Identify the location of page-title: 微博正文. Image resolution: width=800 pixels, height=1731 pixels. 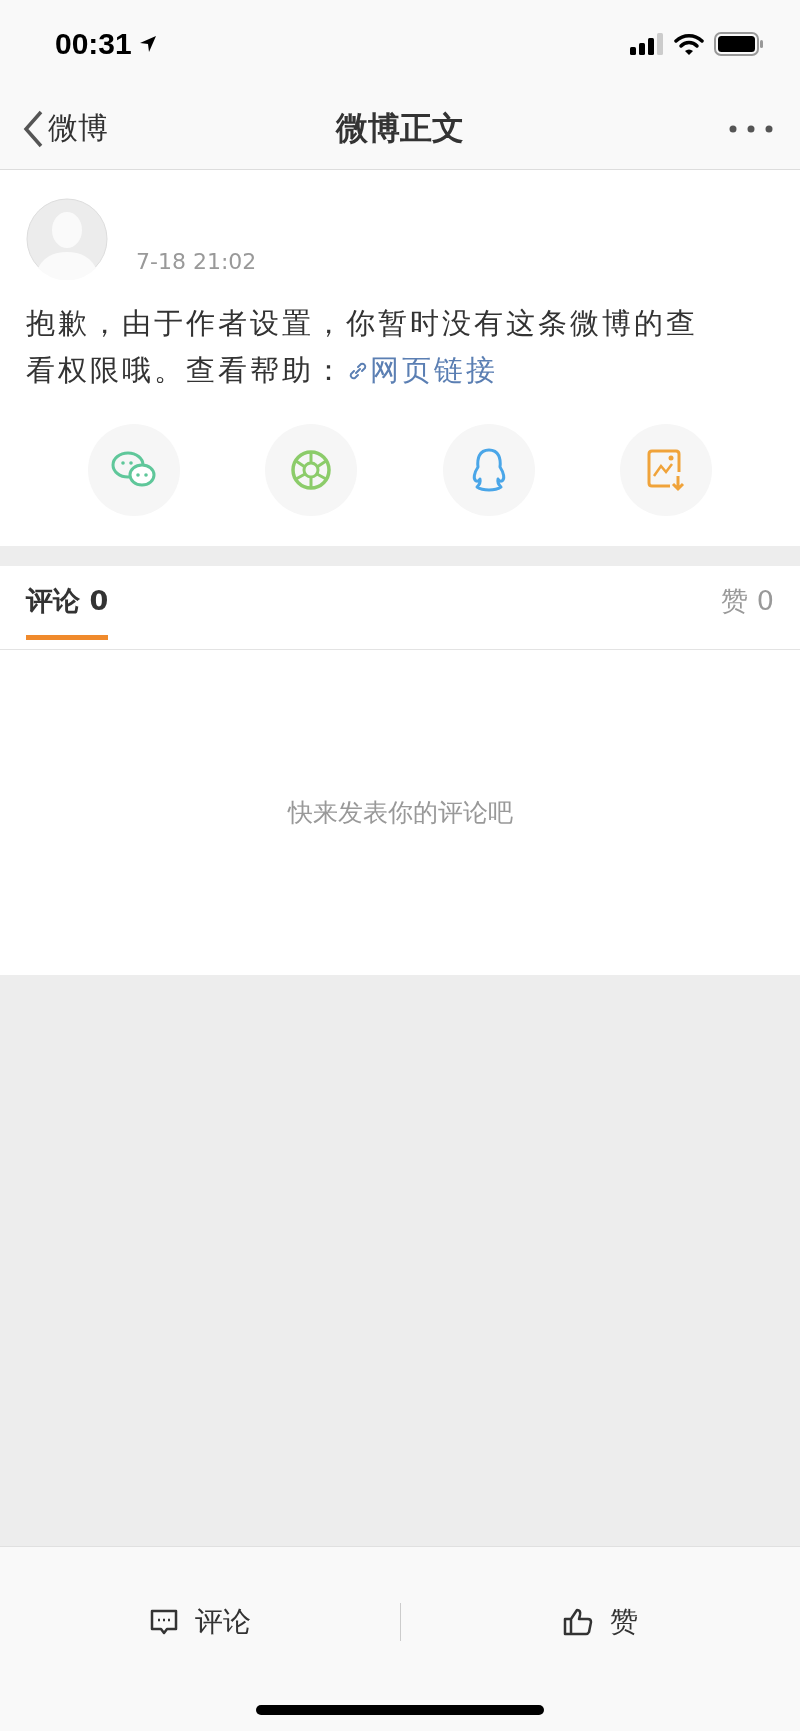
(400, 128).